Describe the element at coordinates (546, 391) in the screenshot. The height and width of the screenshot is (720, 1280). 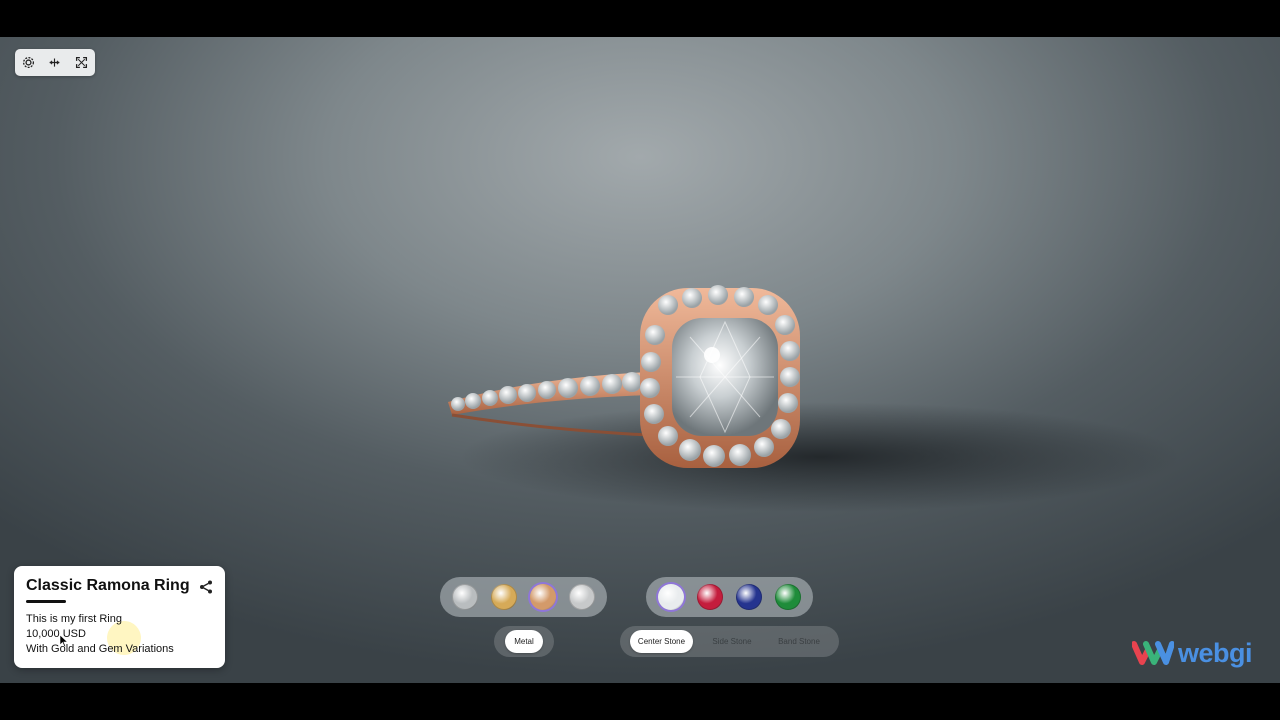
I see `band-stones` at that location.